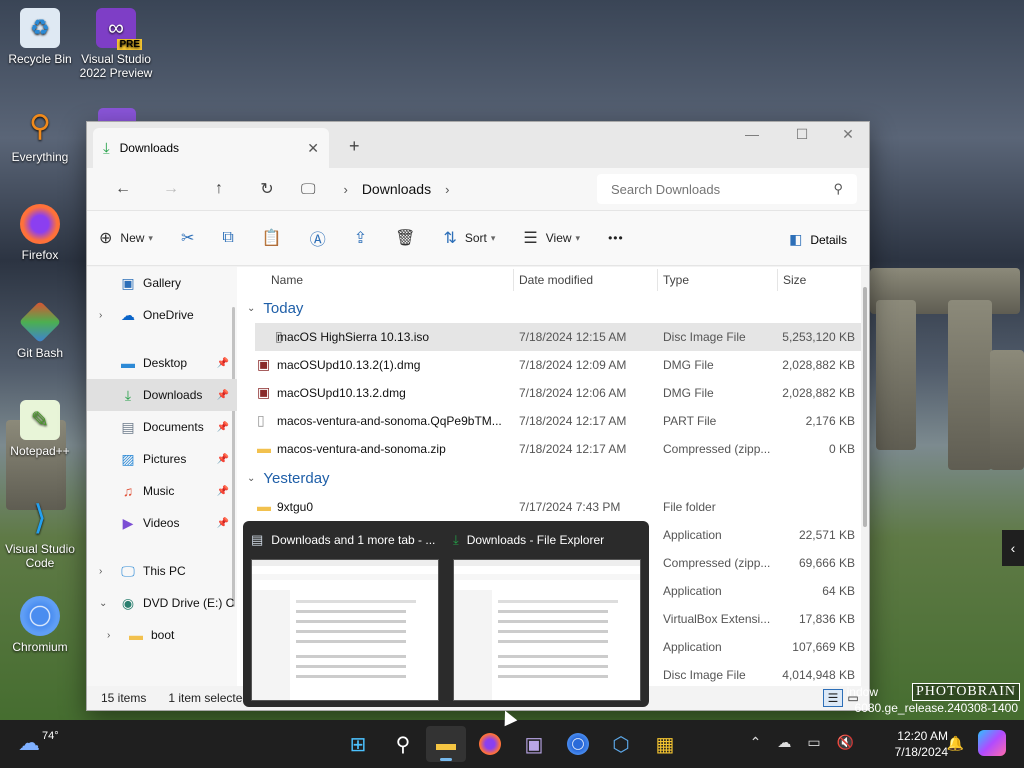  What do you see at coordinates (551, 238) in the screenshot?
I see `view-button: ☰ View ▾` at bounding box center [551, 238].